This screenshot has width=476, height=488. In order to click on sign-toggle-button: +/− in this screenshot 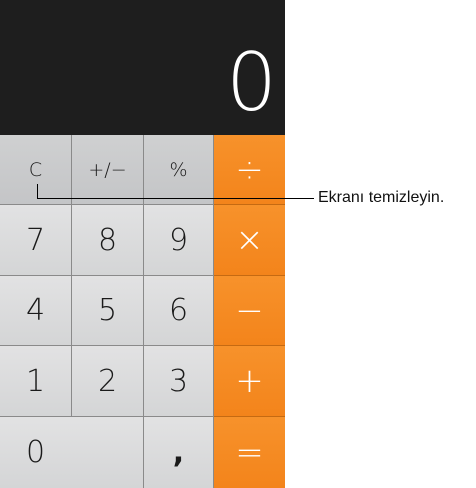, I will do `click(108, 170)`.